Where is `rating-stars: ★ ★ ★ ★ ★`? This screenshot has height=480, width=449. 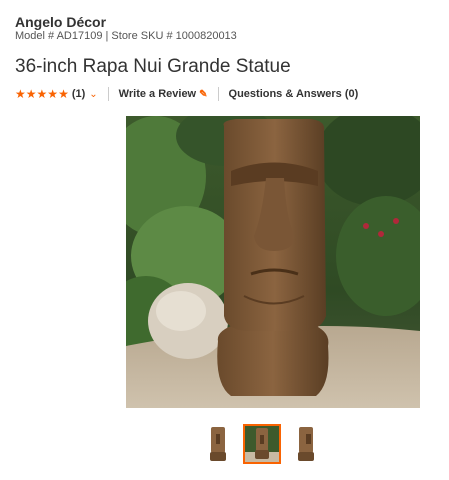
rating-stars: ★ ★ ★ ★ ★ is located at coordinates (42, 94).